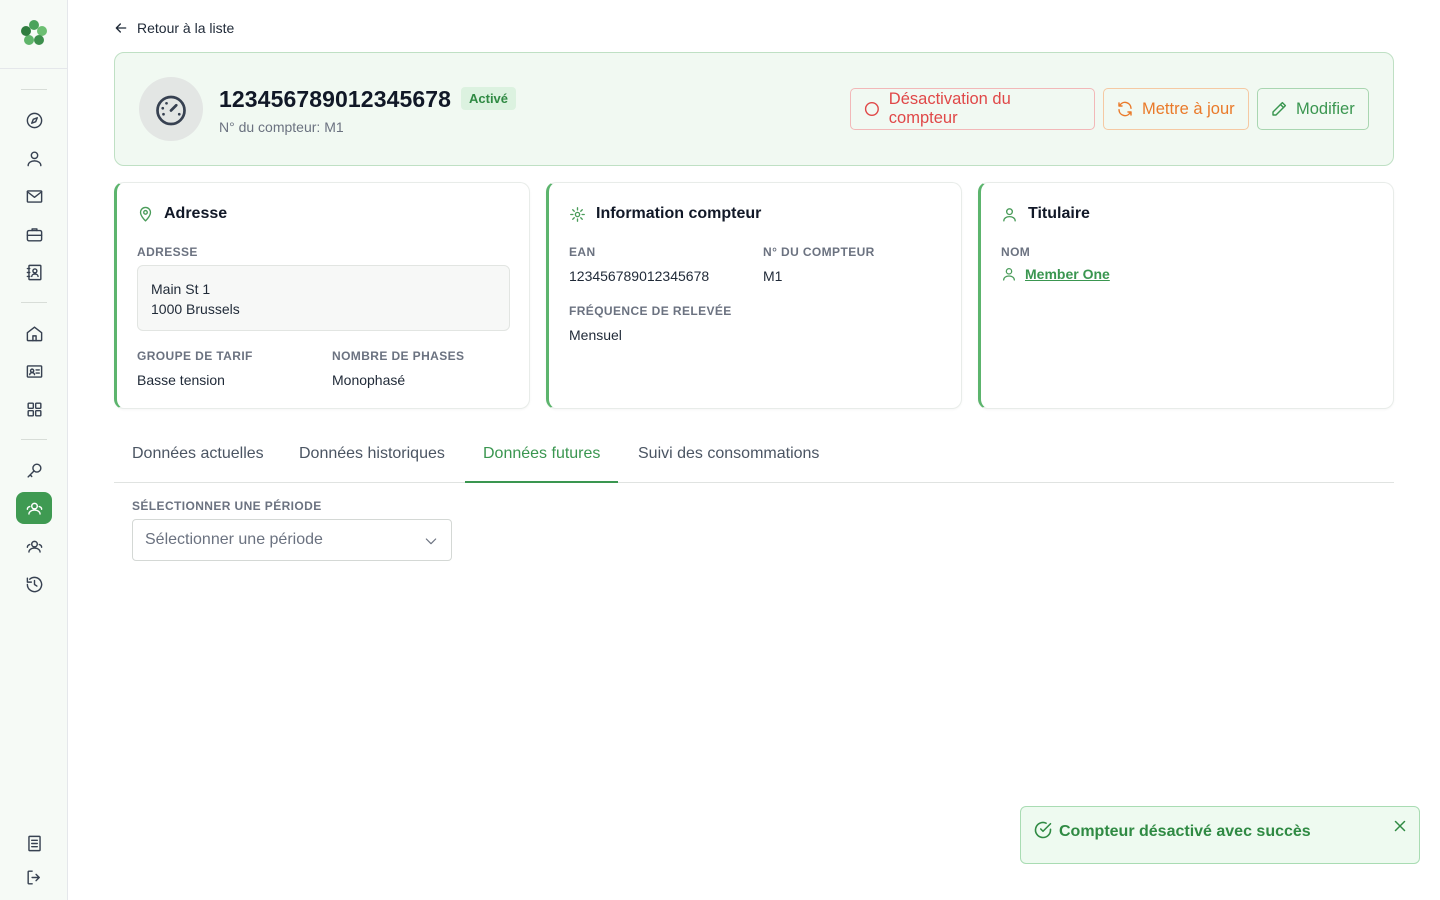 This screenshot has width=1440, height=900. Describe the element at coordinates (335, 99) in the screenshot. I see `meter-id-title: 123456789012345678` at that location.